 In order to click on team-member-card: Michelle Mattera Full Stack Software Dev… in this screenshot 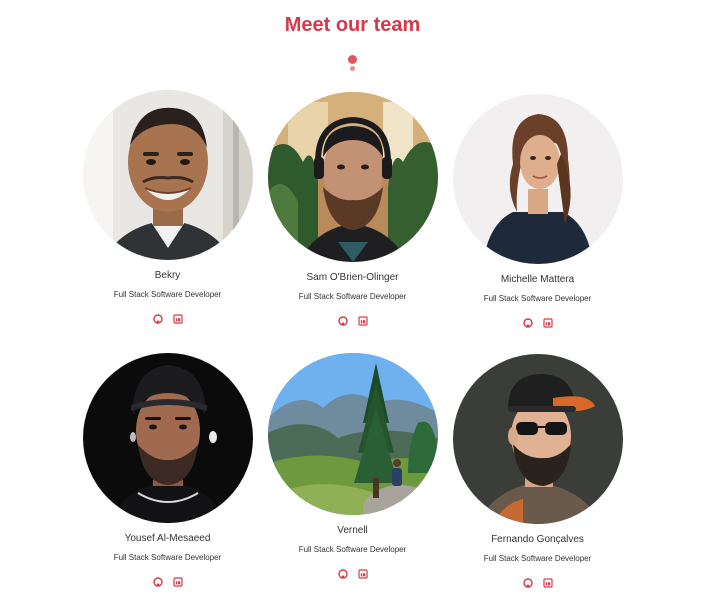, I will do `click(537, 212)`.